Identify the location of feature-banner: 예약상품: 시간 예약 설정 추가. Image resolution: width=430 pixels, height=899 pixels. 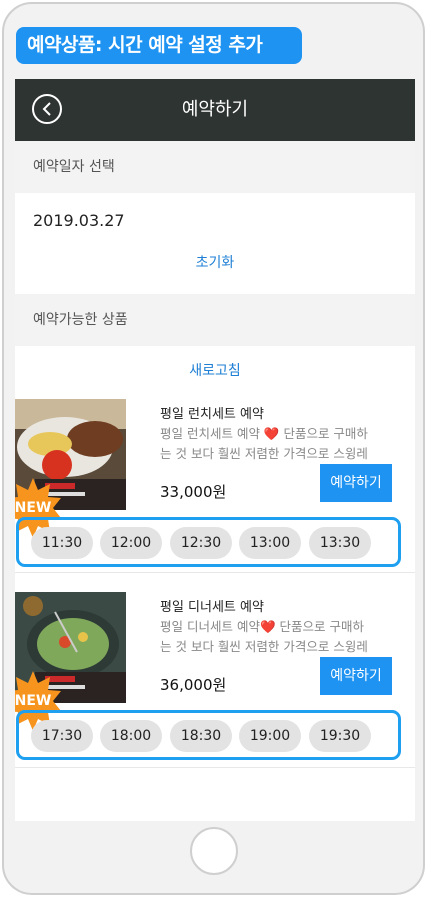
(159, 45).